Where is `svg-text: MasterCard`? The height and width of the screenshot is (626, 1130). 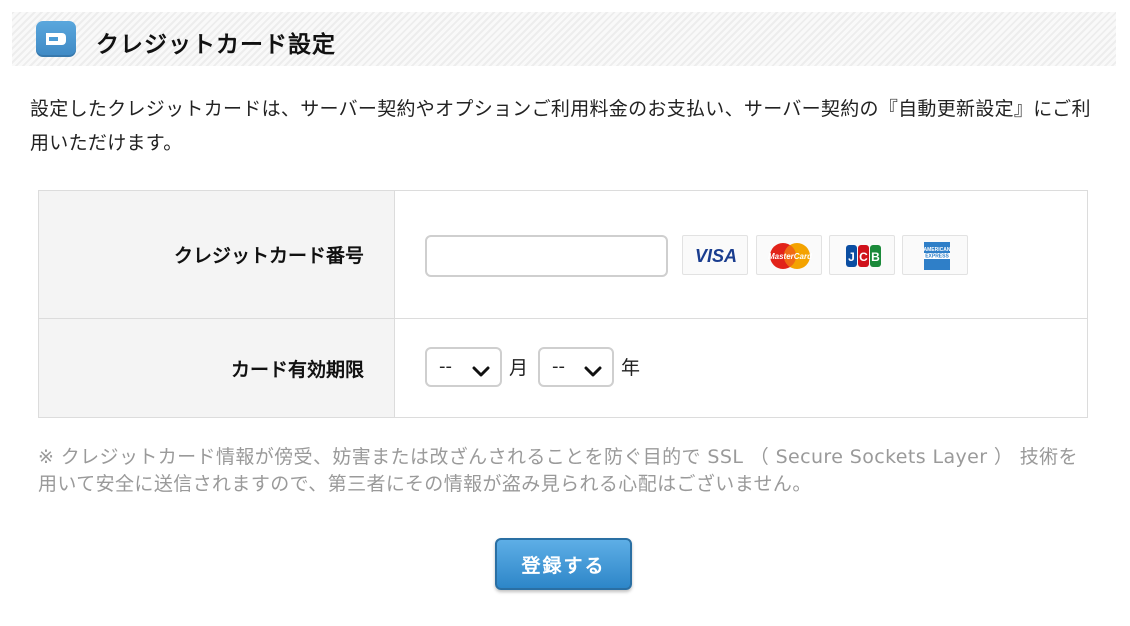 svg-text: MasterCard is located at coordinates (790, 256).